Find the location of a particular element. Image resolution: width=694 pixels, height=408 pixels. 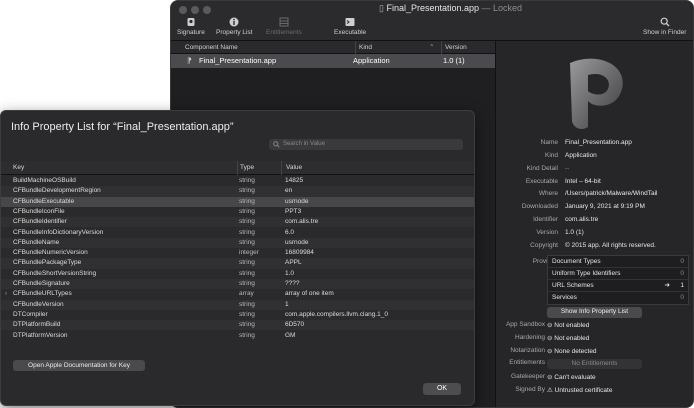

table-row: CFBundleVersion string 1 is located at coordinates (237, 304).